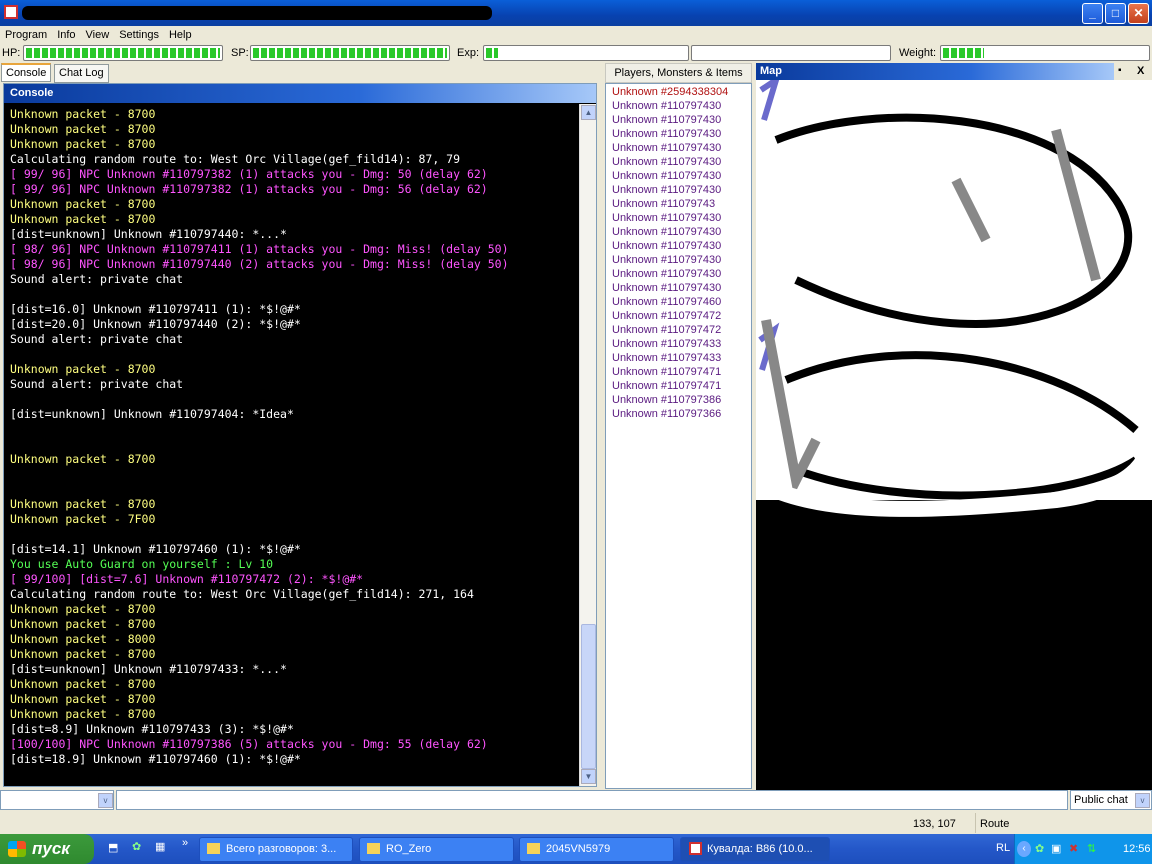  What do you see at coordinates (681, 414) in the screenshot?
I see `list-item: Unknown #110797366` at bounding box center [681, 414].